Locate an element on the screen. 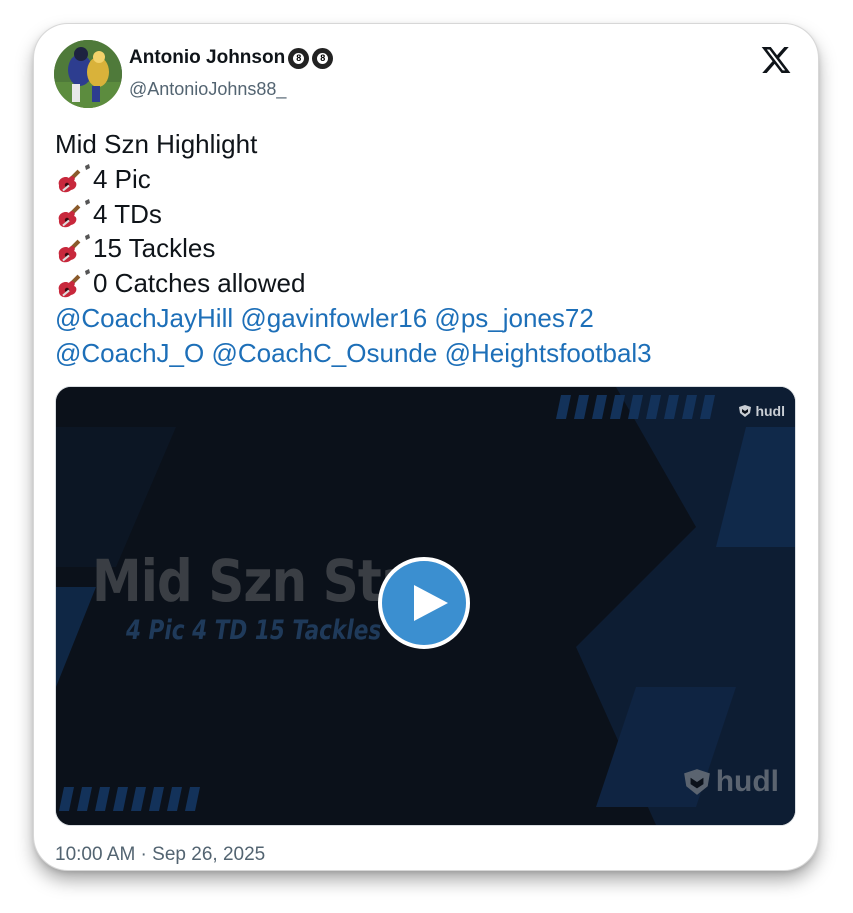 The image size is (853, 913). hudl-watermark: hudl is located at coordinates (730, 782).